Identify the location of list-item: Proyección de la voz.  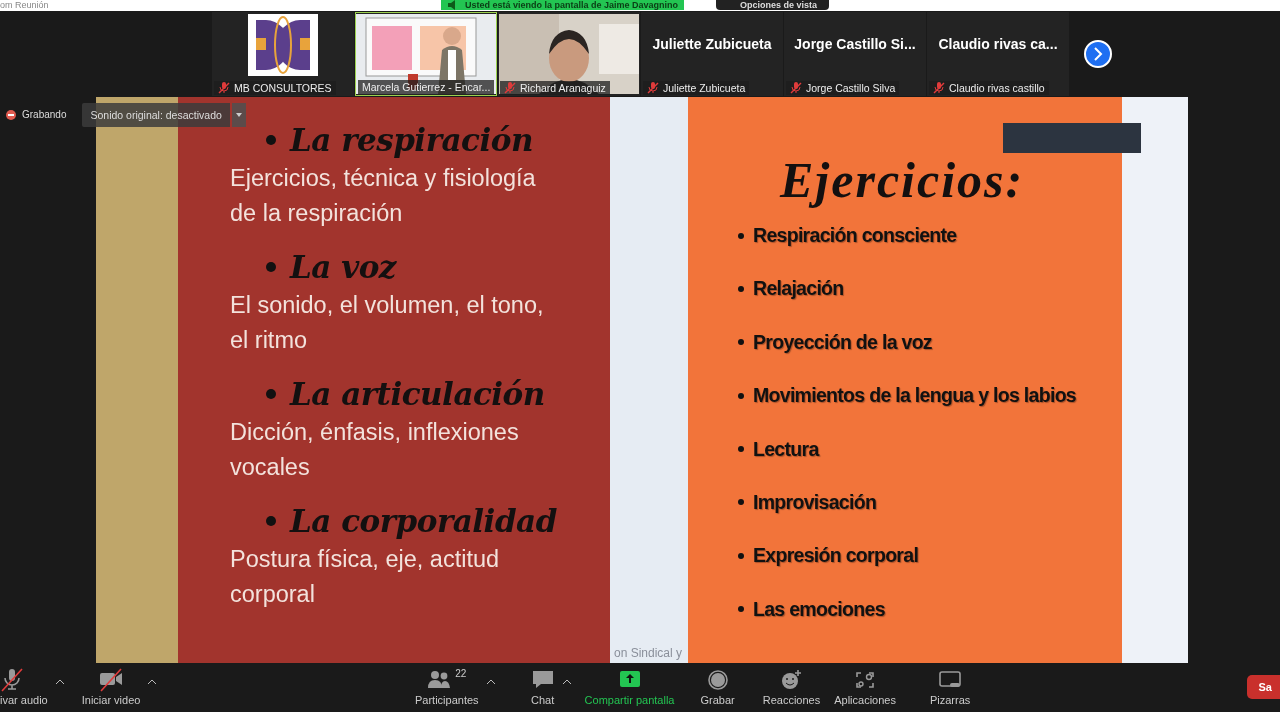
(842, 342).